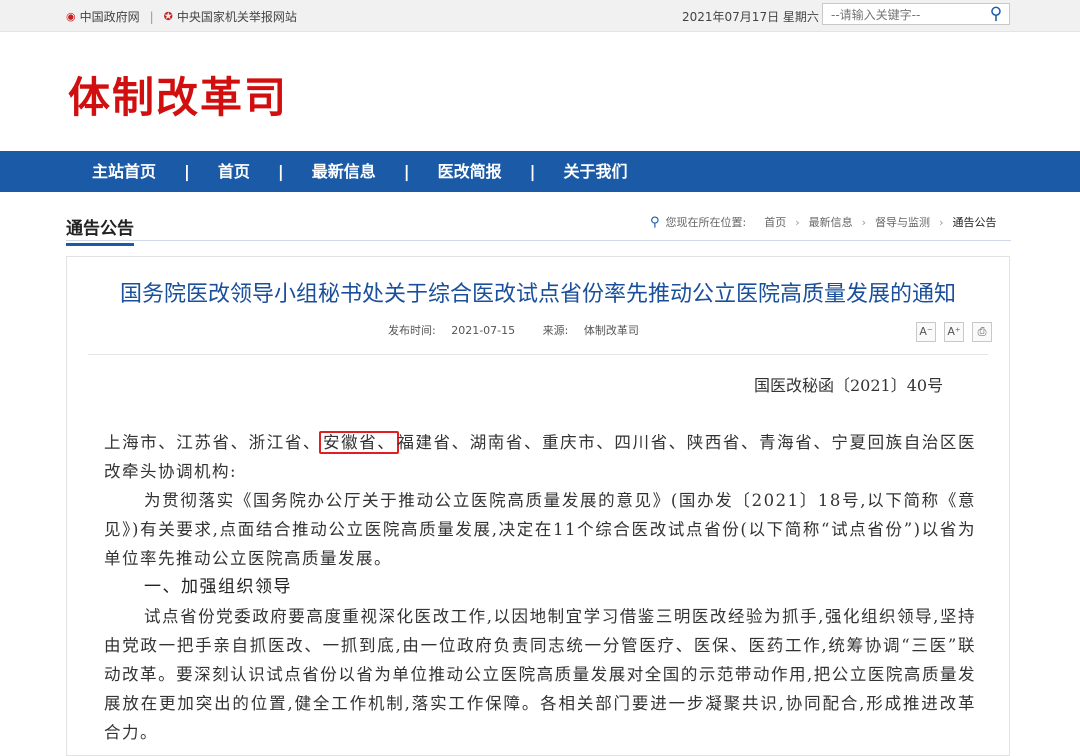 The image size is (1080, 756). Describe the element at coordinates (706, 222) in the screenshot. I see `breadcrumb-prefix: 您现在所在位置:` at that location.